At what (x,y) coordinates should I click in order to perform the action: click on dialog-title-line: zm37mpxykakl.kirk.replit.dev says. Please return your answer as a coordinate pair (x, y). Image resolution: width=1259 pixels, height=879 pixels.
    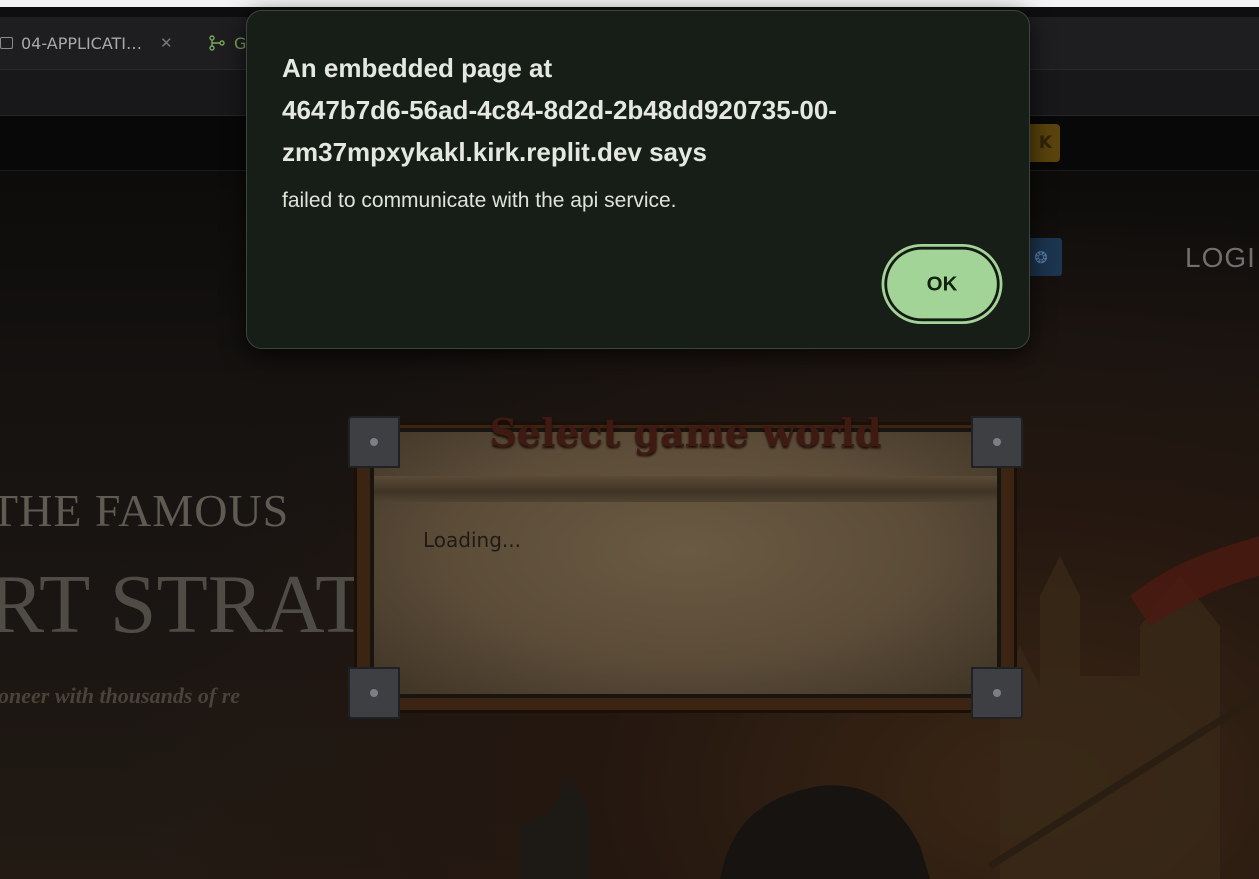
    Looking at the image, I should click on (494, 152).